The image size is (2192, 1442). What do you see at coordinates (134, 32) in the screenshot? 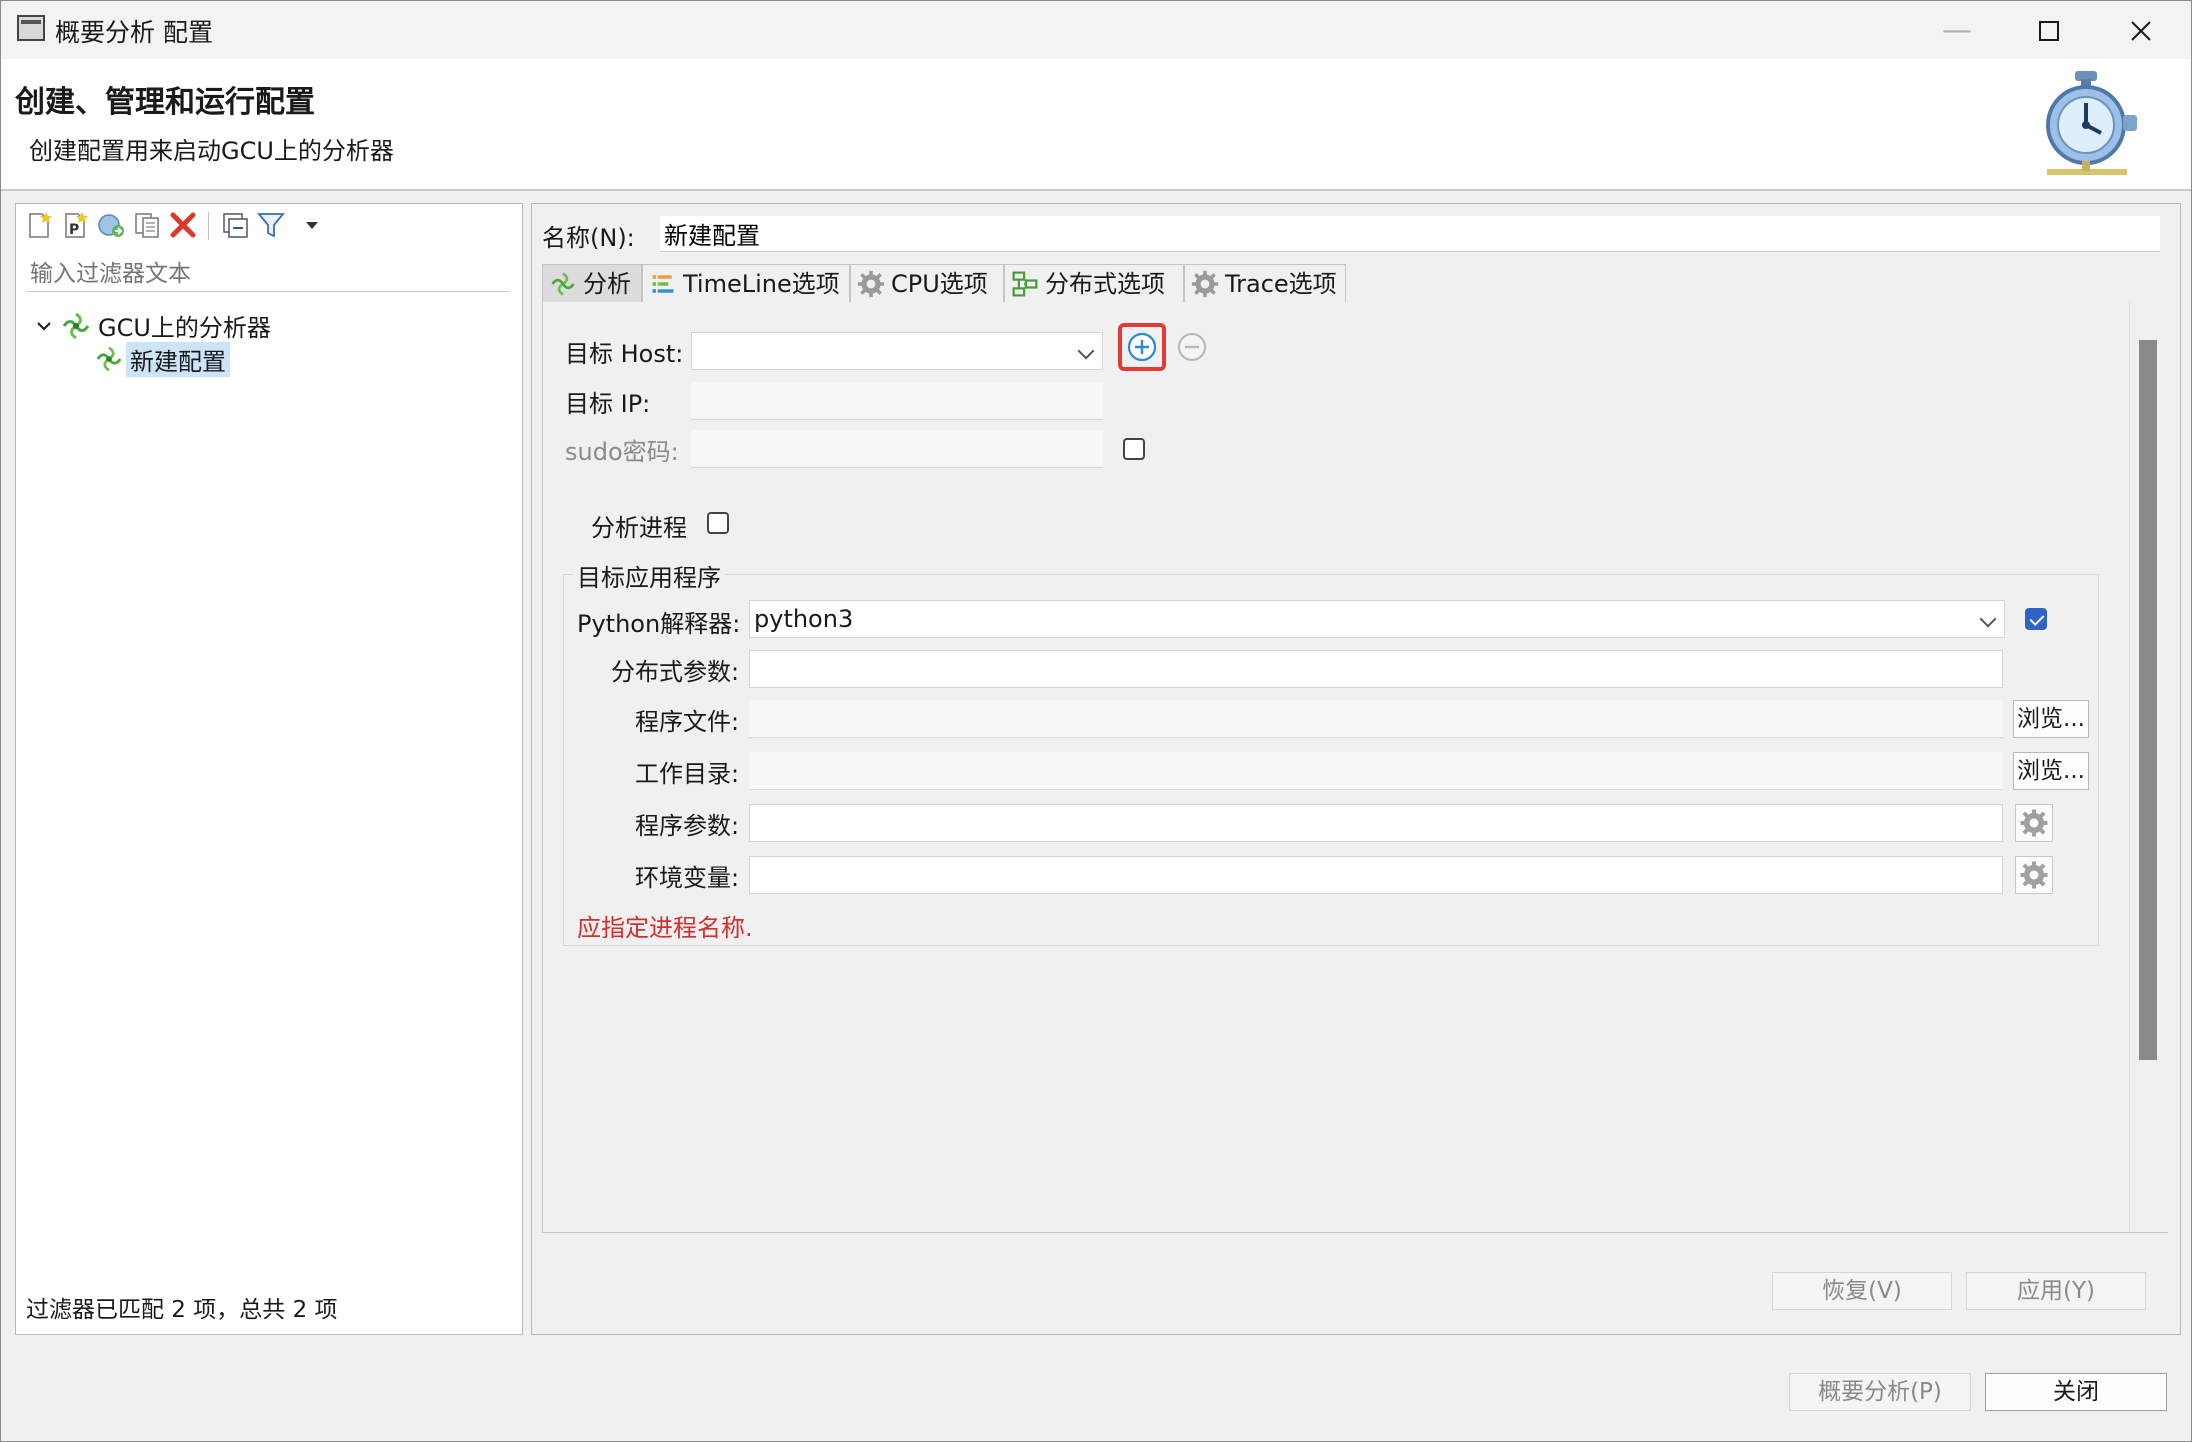
I see `window-title: 概要分析 配置` at bounding box center [134, 32].